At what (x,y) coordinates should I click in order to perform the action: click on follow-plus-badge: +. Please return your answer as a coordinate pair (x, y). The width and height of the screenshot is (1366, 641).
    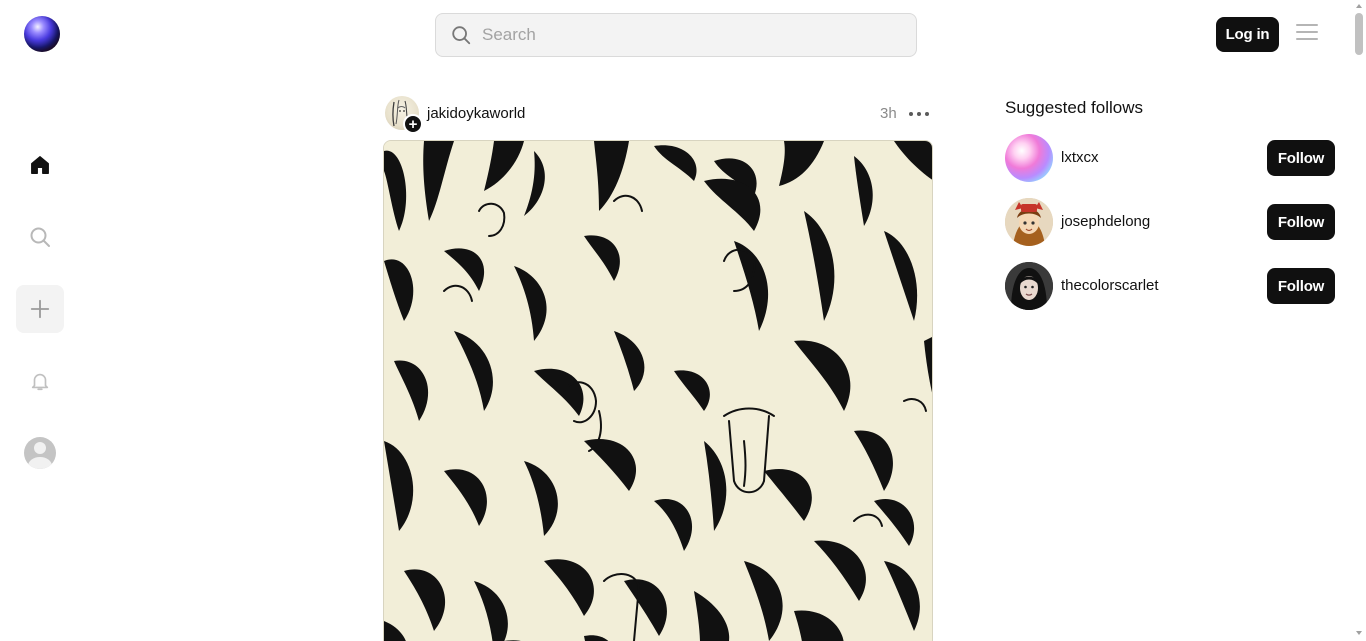
    Looking at the image, I should click on (413, 124).